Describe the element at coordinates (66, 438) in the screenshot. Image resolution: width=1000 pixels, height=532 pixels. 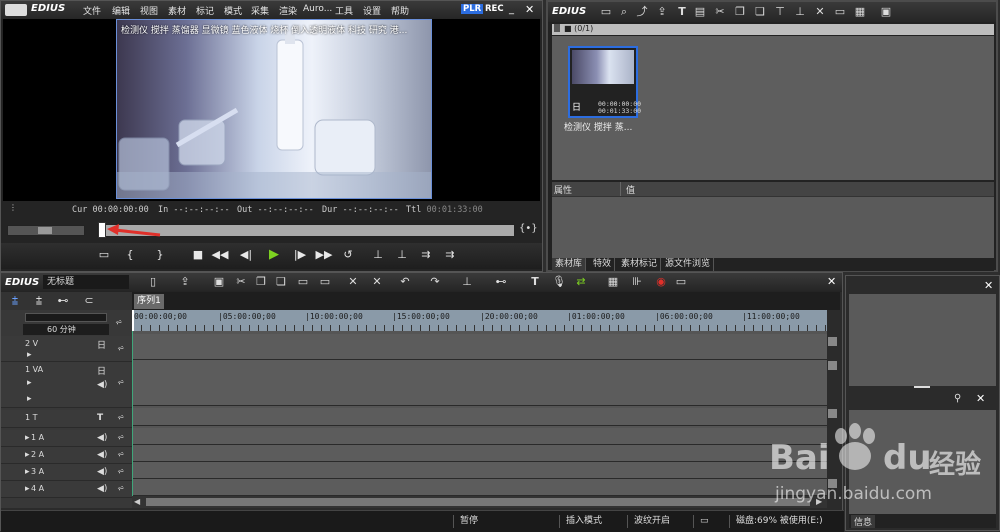
I see `track-head-1a: 1 A ▸ ◀) ⩫` at that location.